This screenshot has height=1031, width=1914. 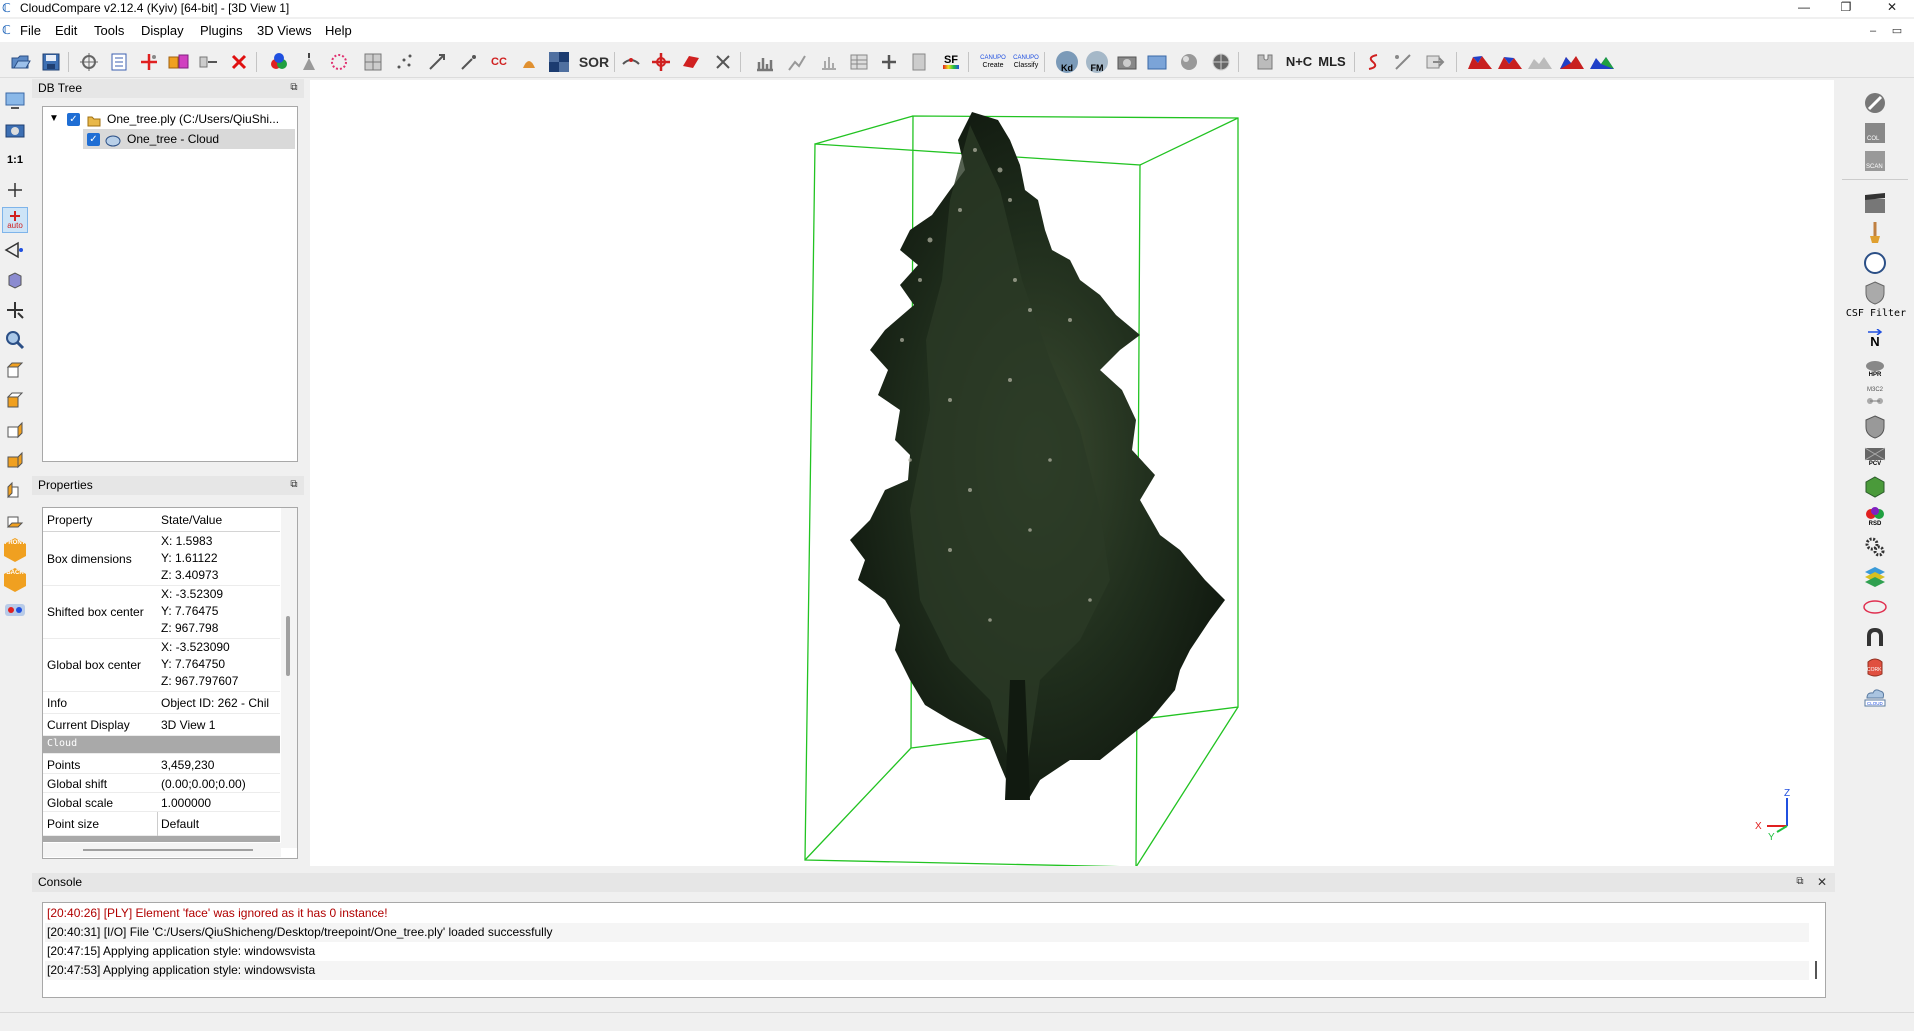 I want to click on export-icon, so click(x=1435, y=62).